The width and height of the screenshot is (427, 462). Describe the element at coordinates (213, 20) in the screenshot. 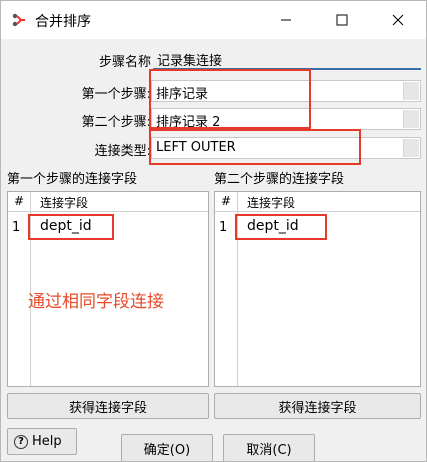

I see `title-bar: 合并排序` at that location.